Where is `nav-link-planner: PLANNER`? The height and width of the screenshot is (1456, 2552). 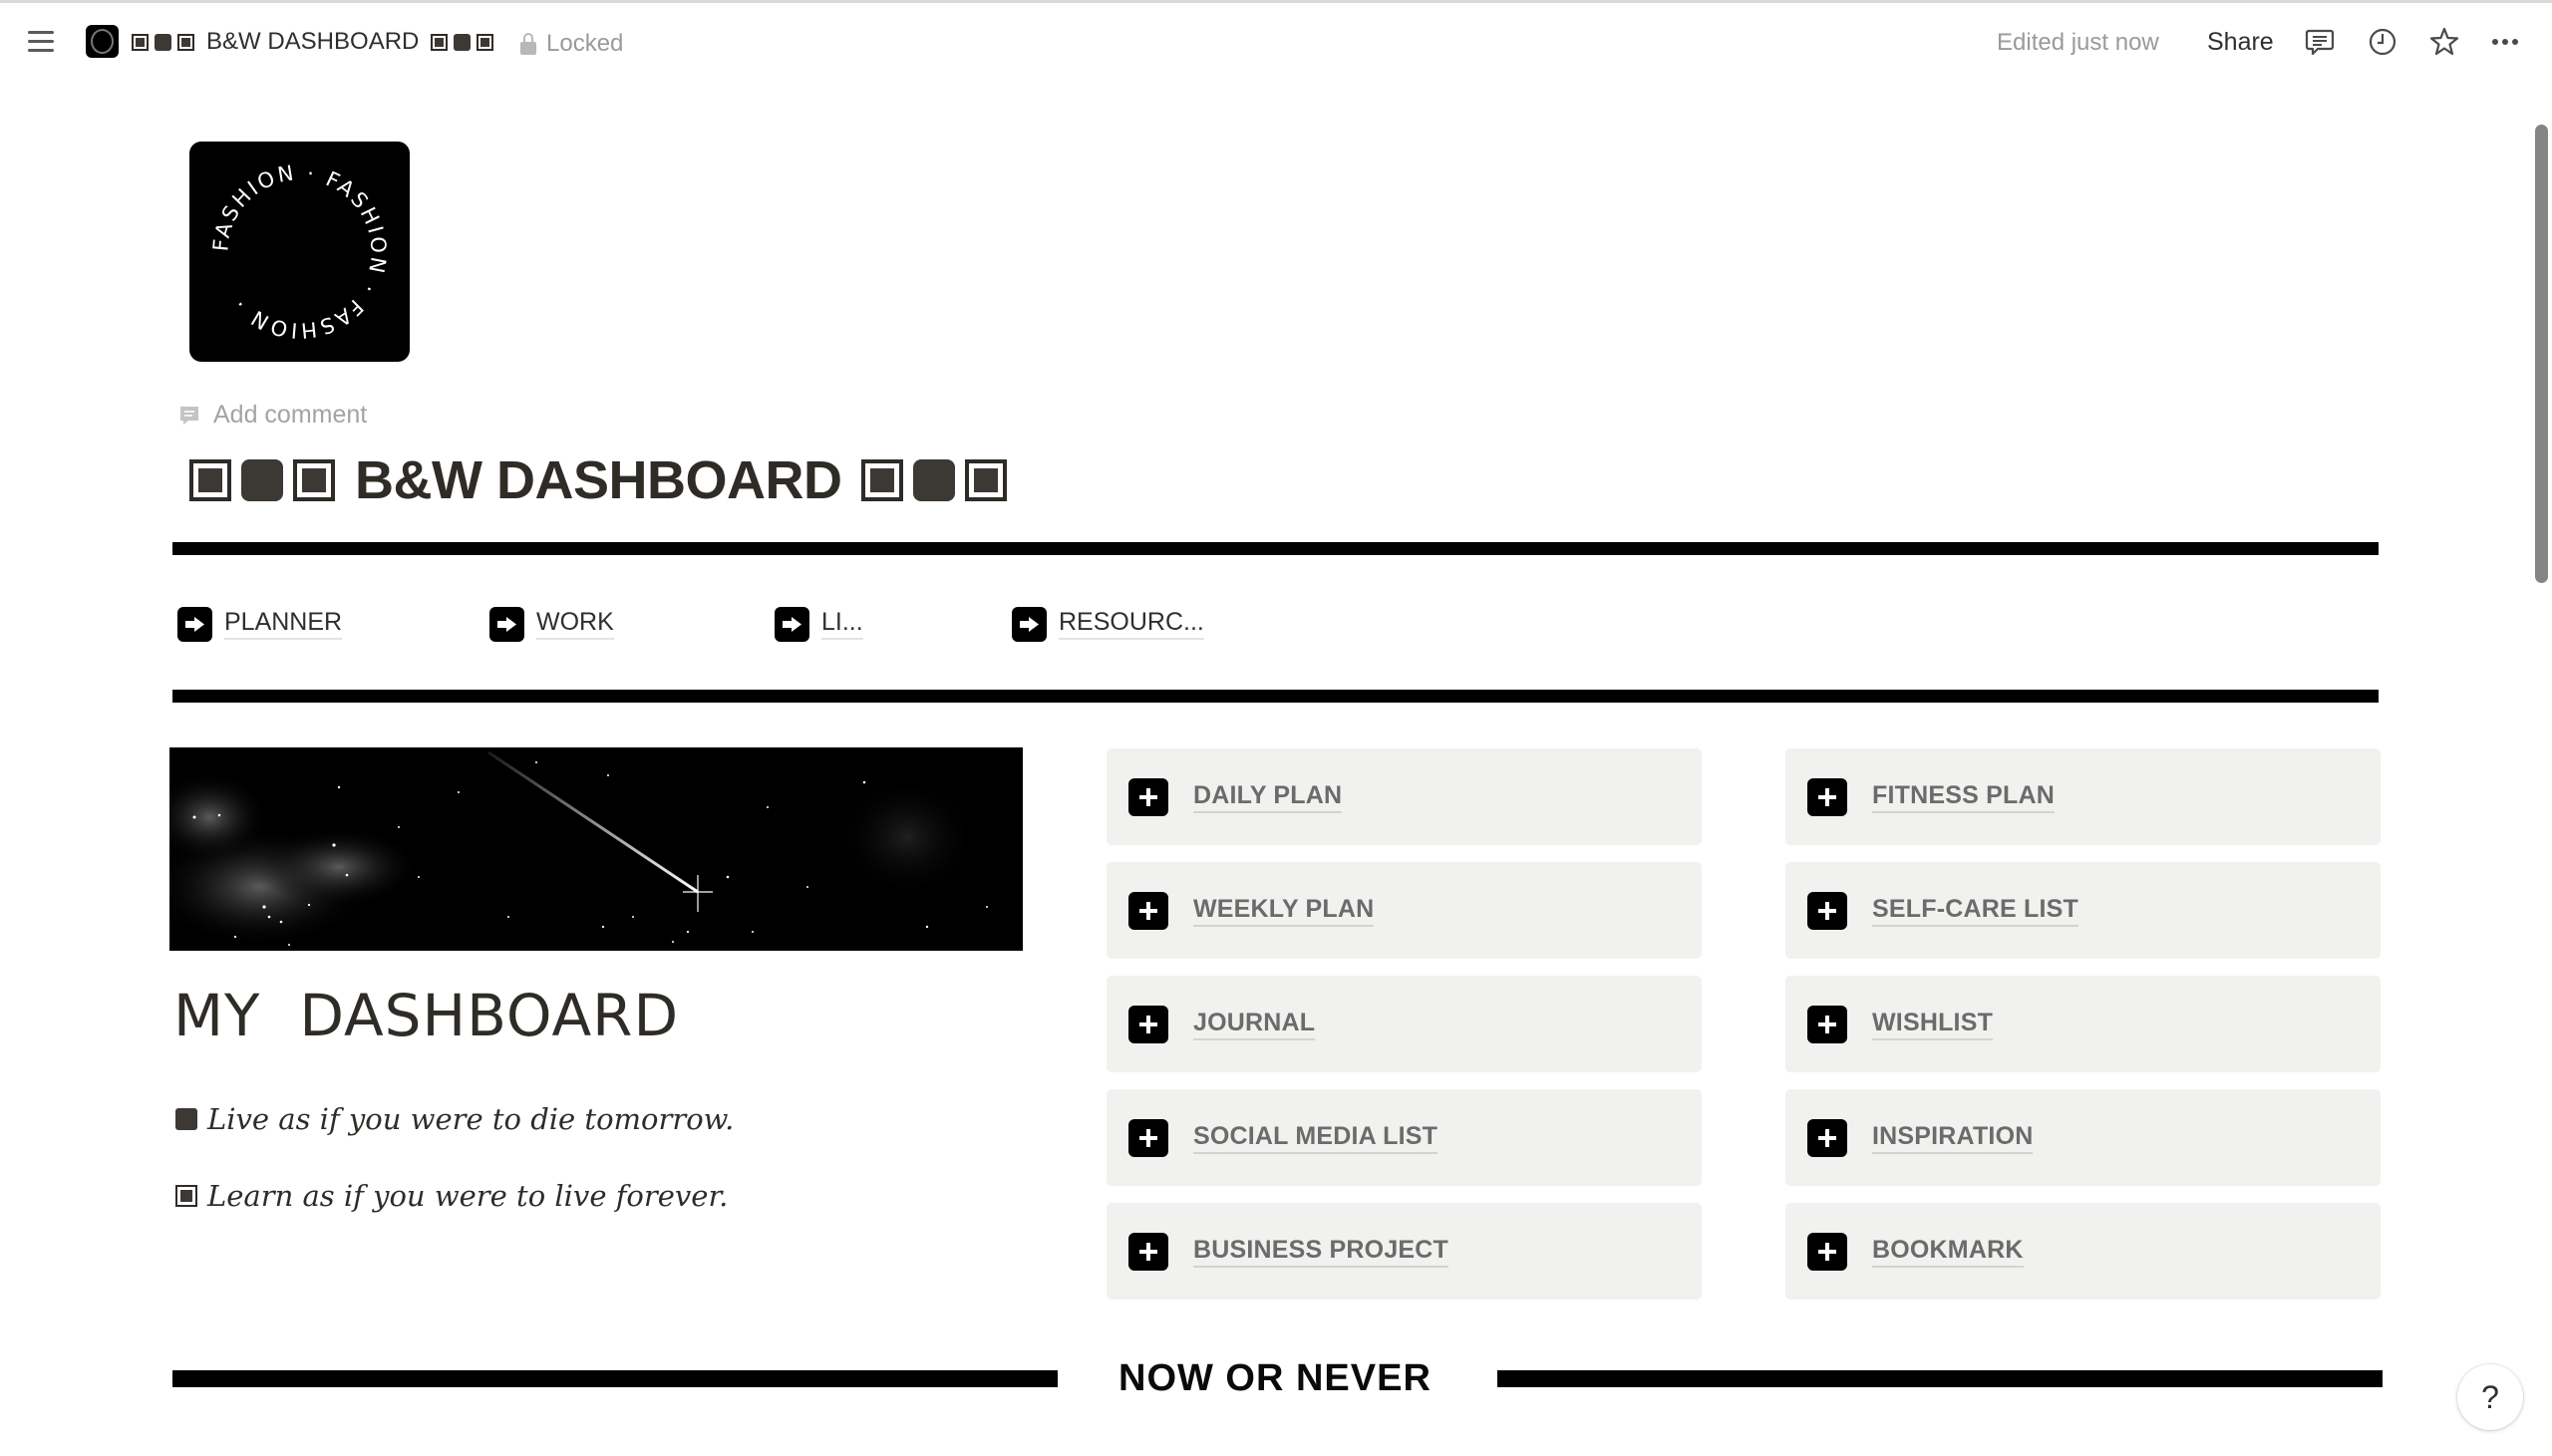
nav-link-planner: PLANNER is located at coordinates (260, 624).